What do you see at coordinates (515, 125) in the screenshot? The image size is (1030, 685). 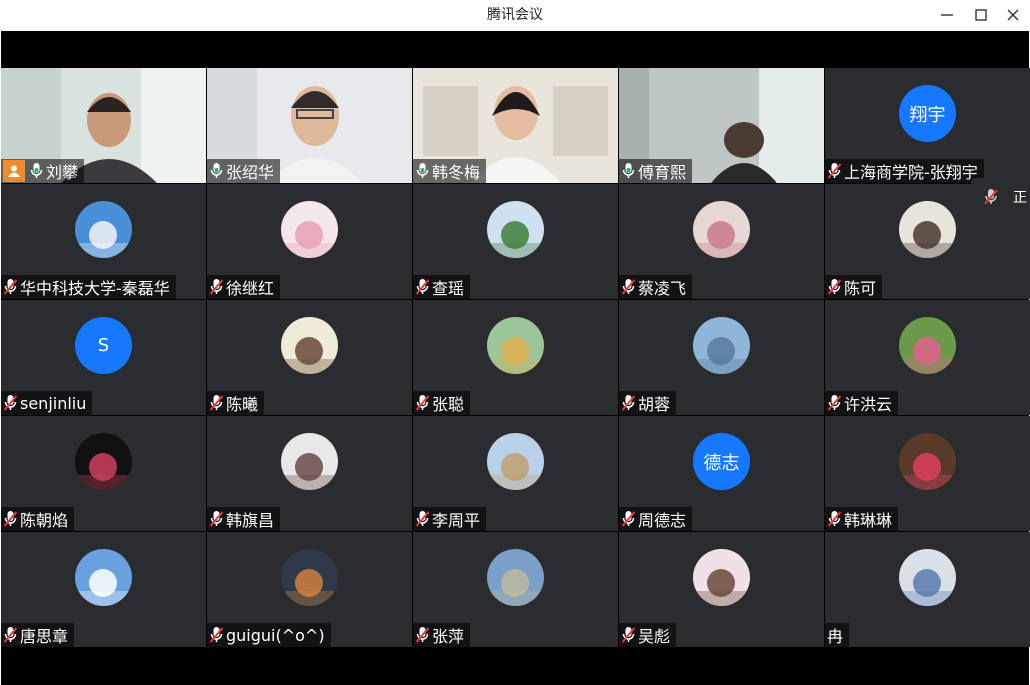 I see `participant-tile: 韩冬梅` at bounding box center [515, 125].